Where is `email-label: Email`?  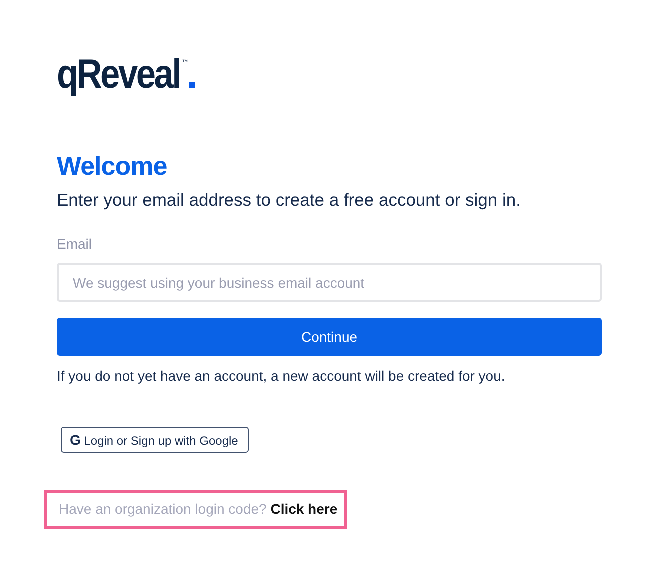 email-label: Email is located at coordinates (75, 244).